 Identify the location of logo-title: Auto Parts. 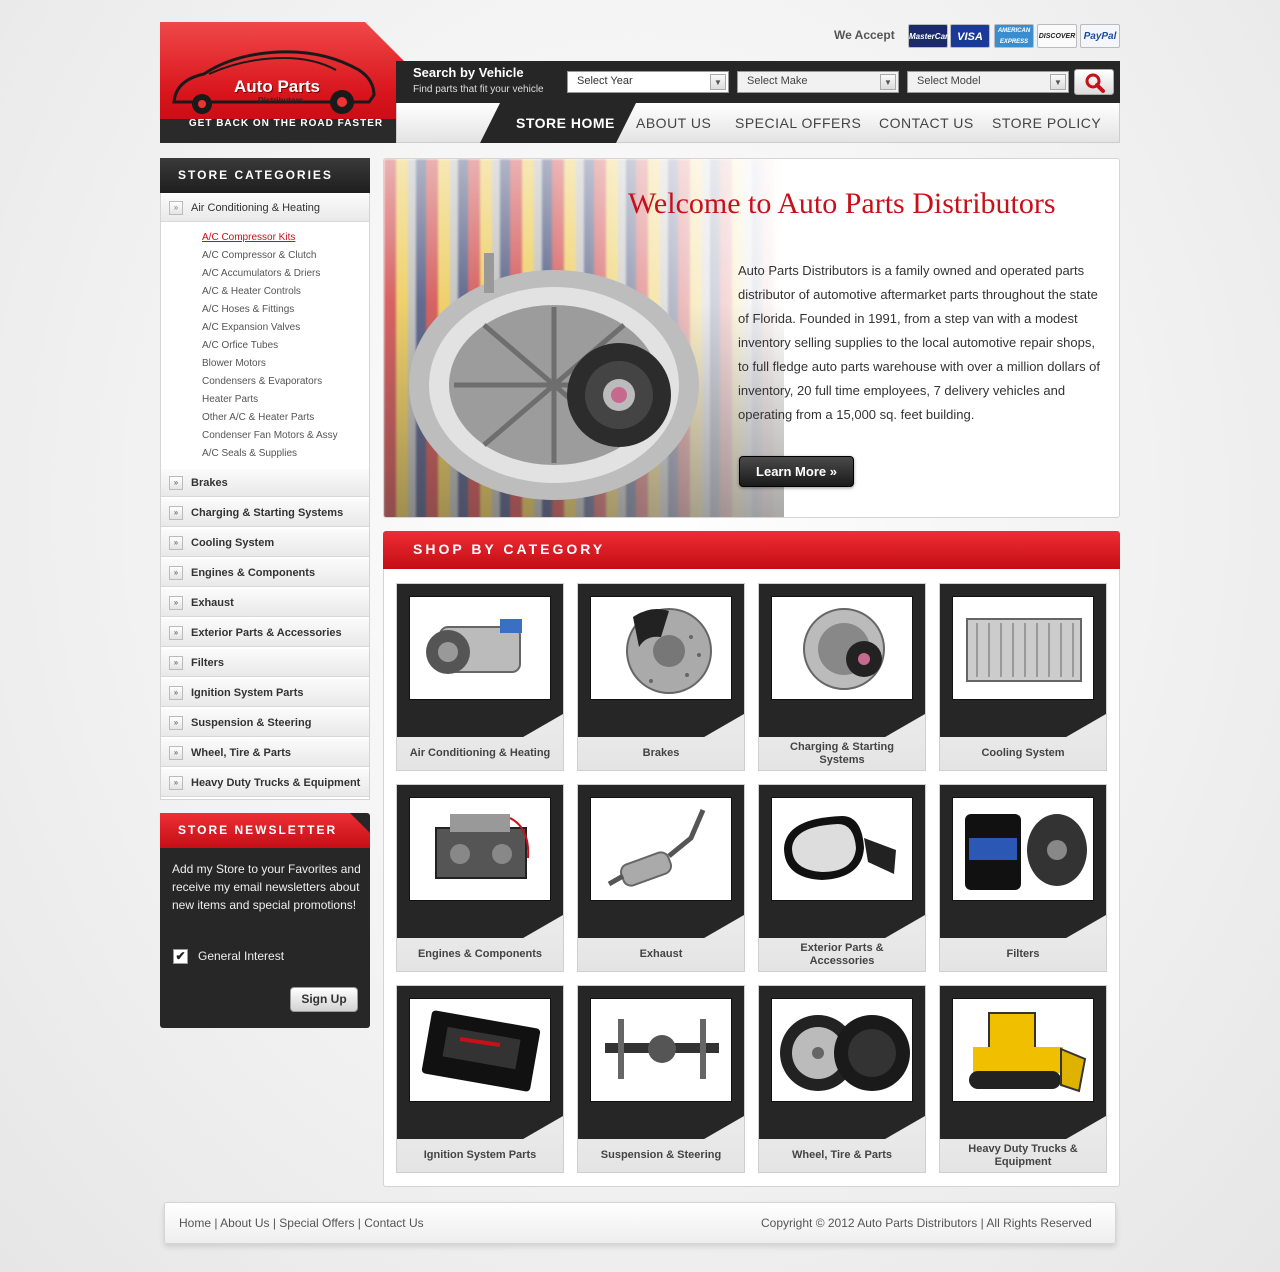
(277, 86).